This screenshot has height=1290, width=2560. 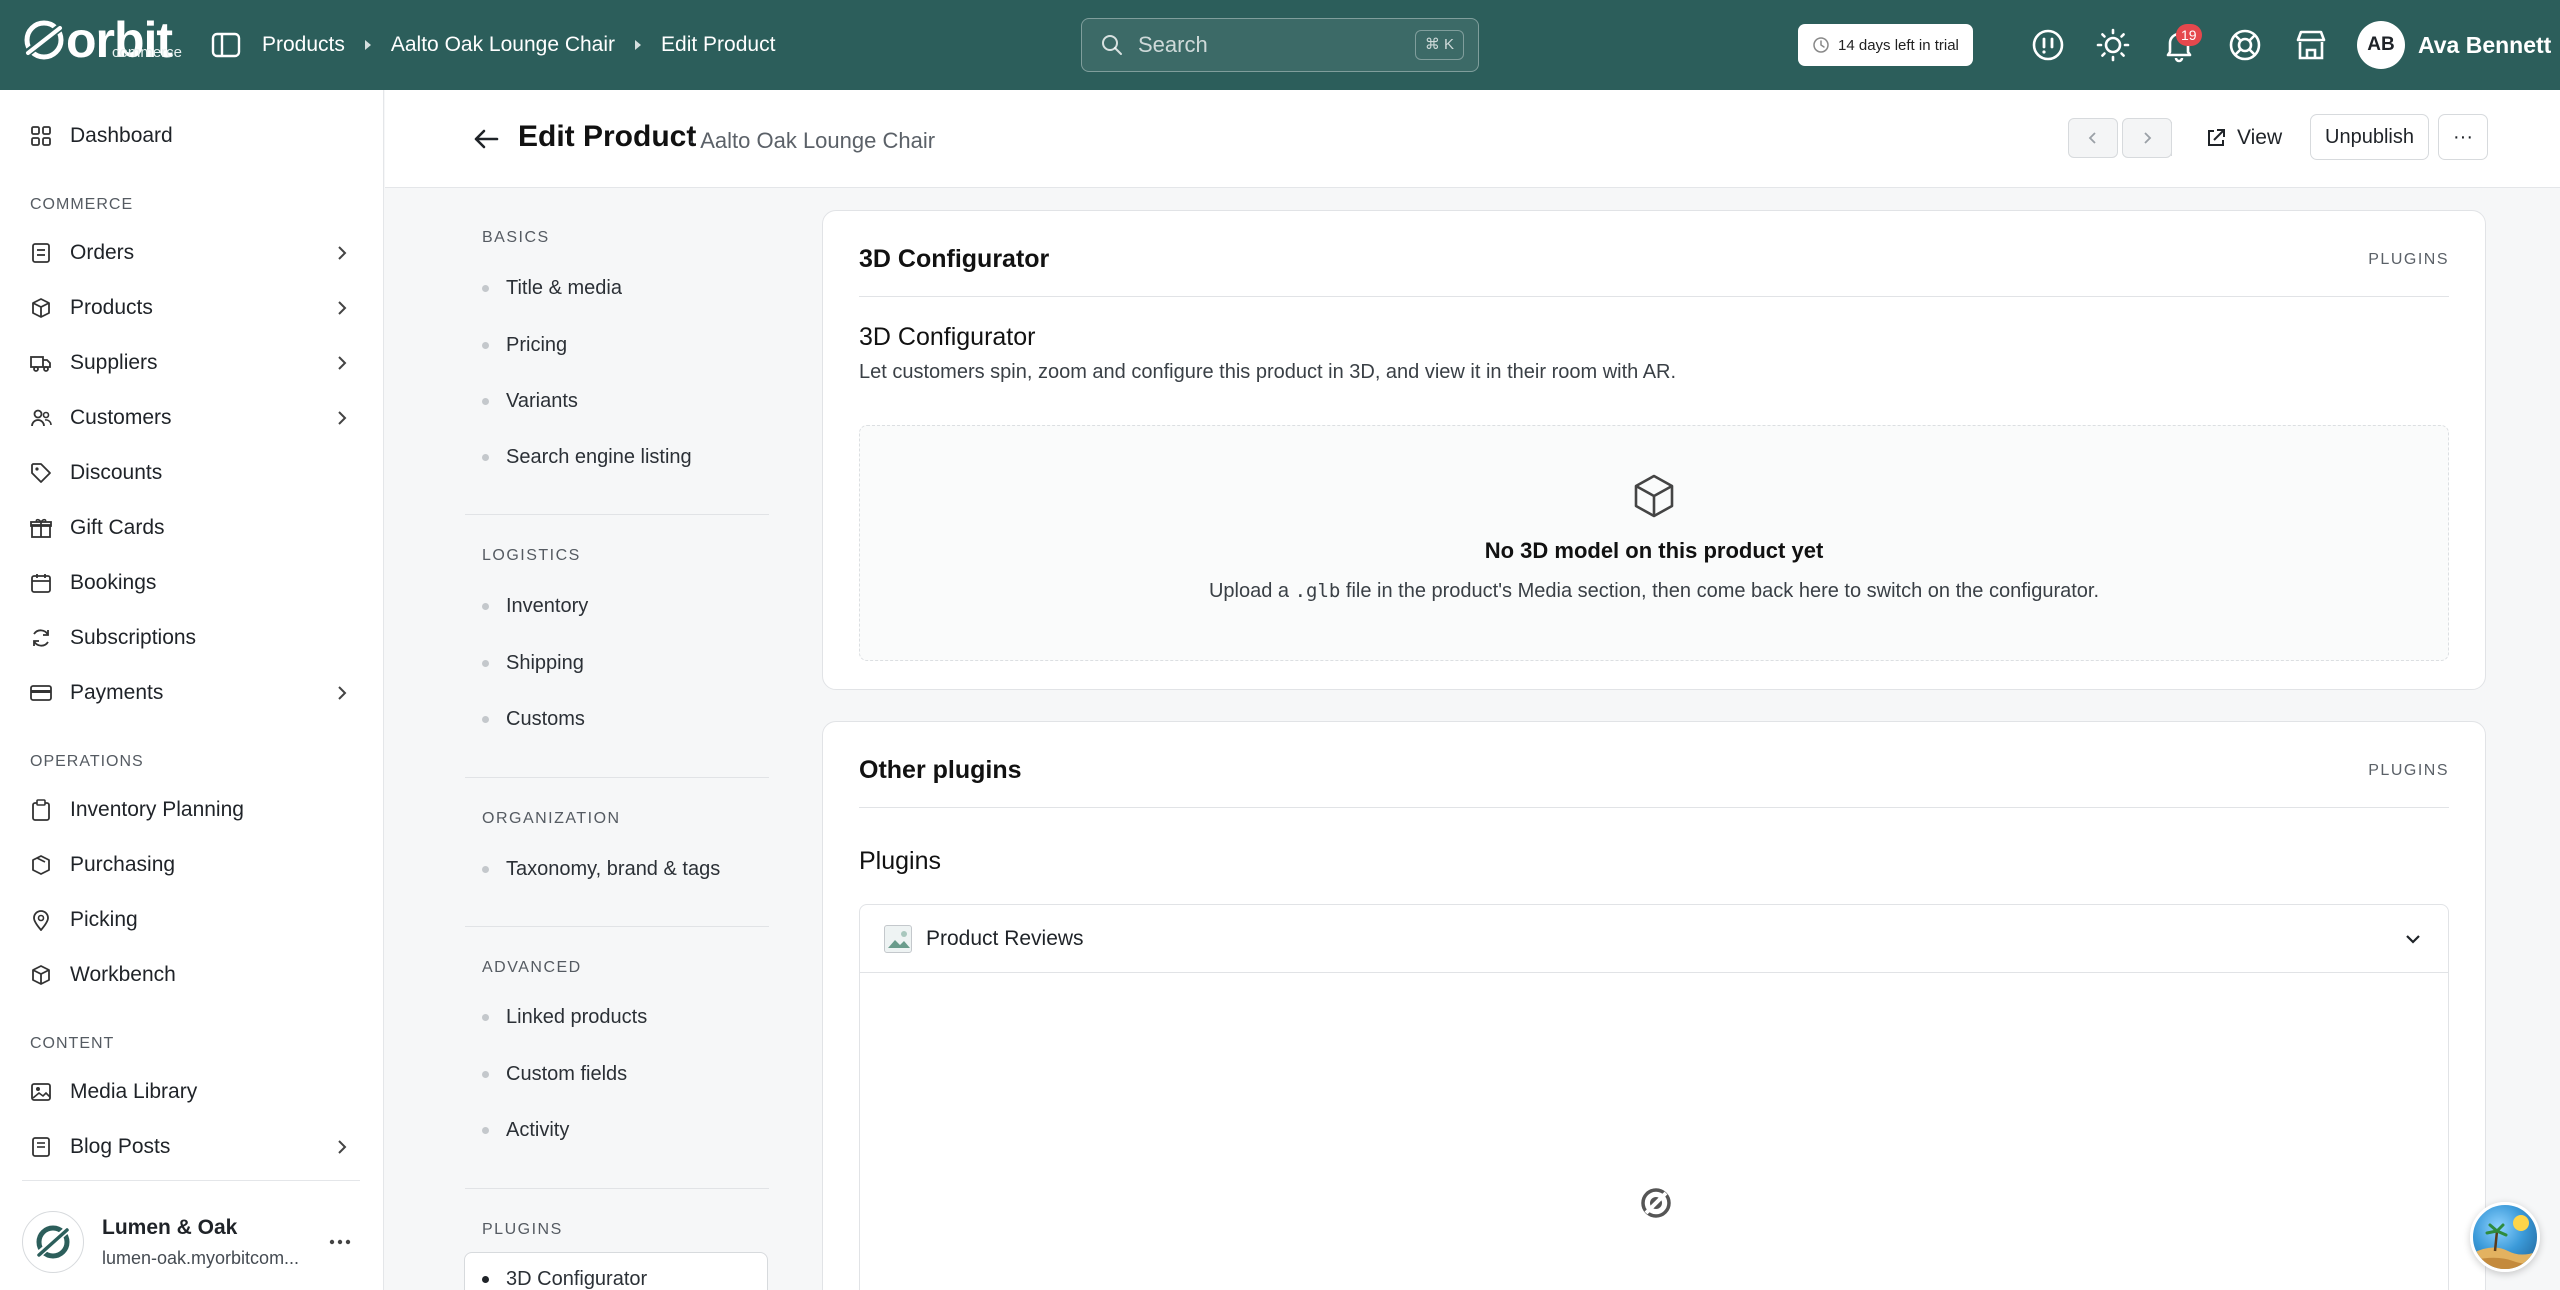 What do you see at coordinates (1112, 45) in the screenshot?
I see `search-icon` at bounding box center [1112, 45].